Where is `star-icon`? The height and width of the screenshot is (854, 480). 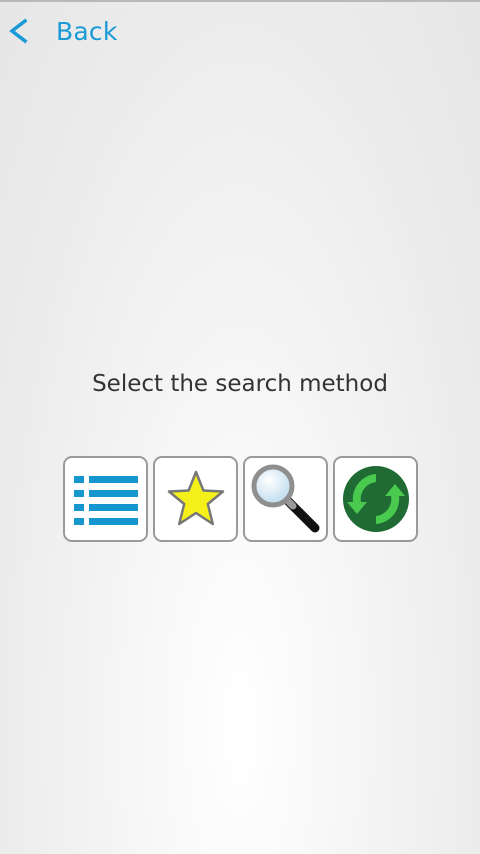 star-icon is located at coordinates (195, 498).